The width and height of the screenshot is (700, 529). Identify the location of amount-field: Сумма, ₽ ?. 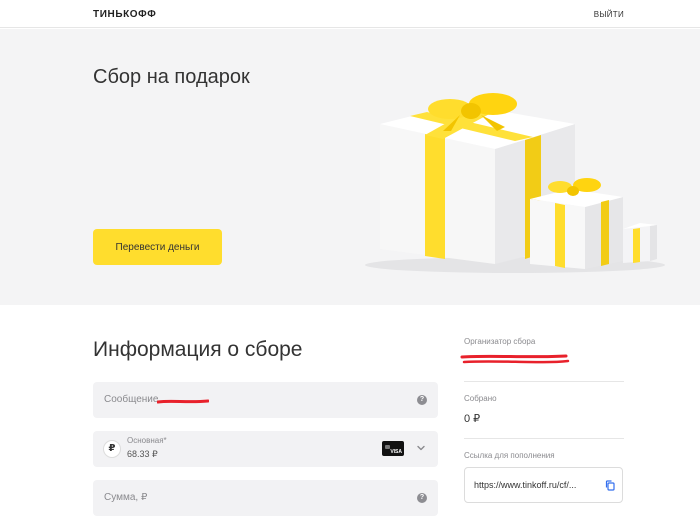
(265, 498).